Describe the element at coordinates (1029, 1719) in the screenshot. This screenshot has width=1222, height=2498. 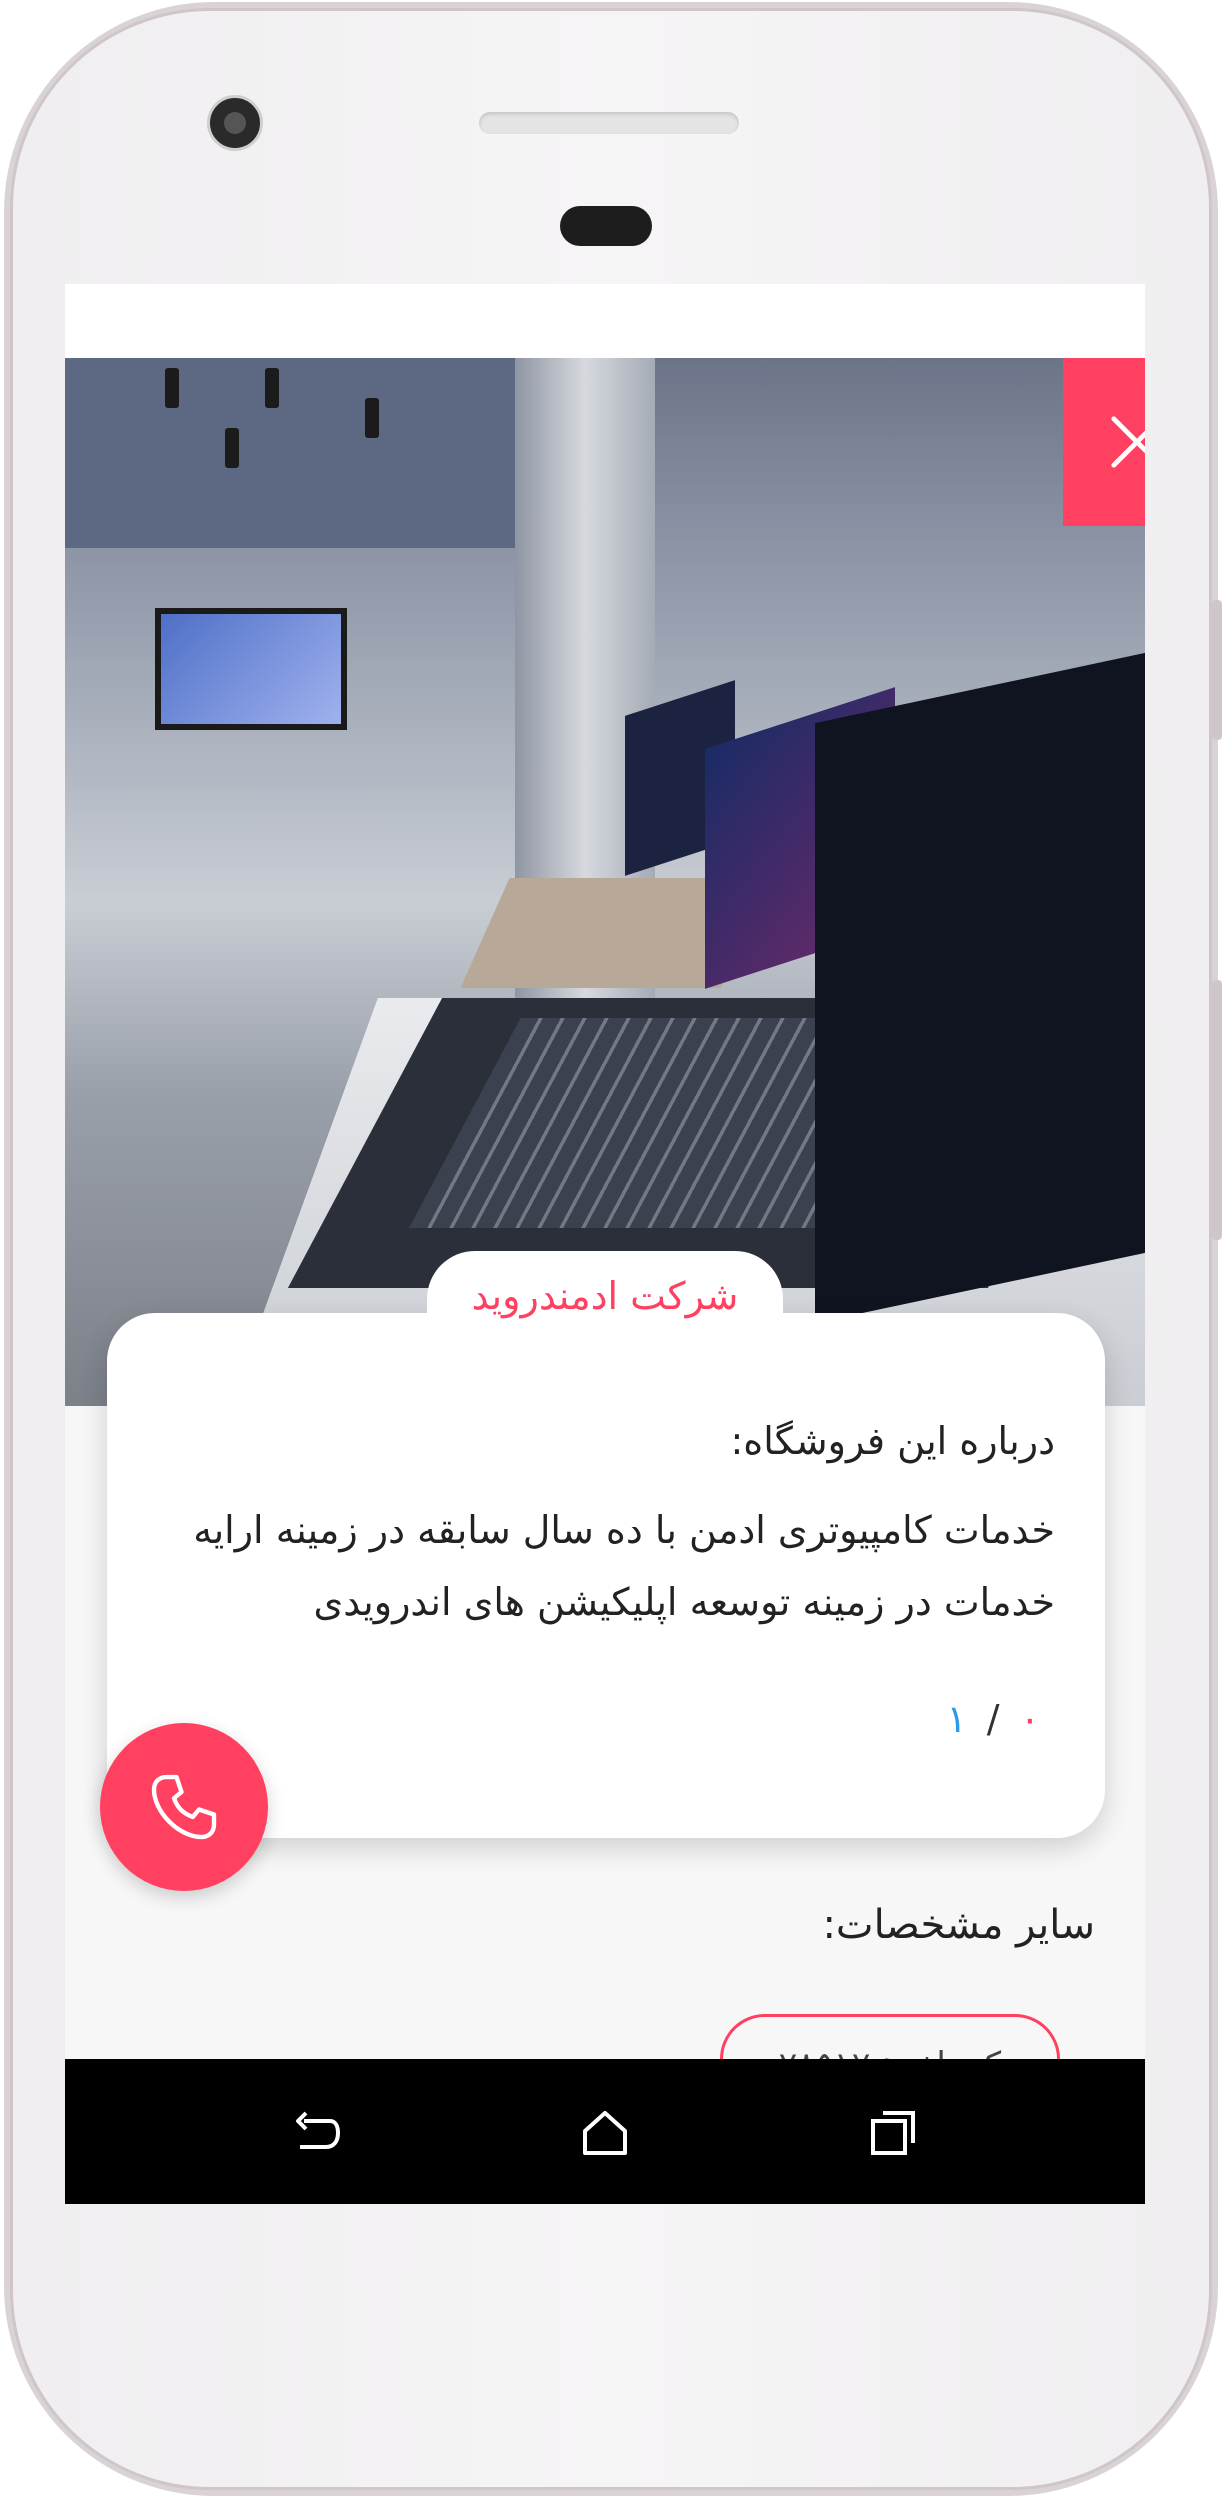
I see `rating-value: ۰` at that location.